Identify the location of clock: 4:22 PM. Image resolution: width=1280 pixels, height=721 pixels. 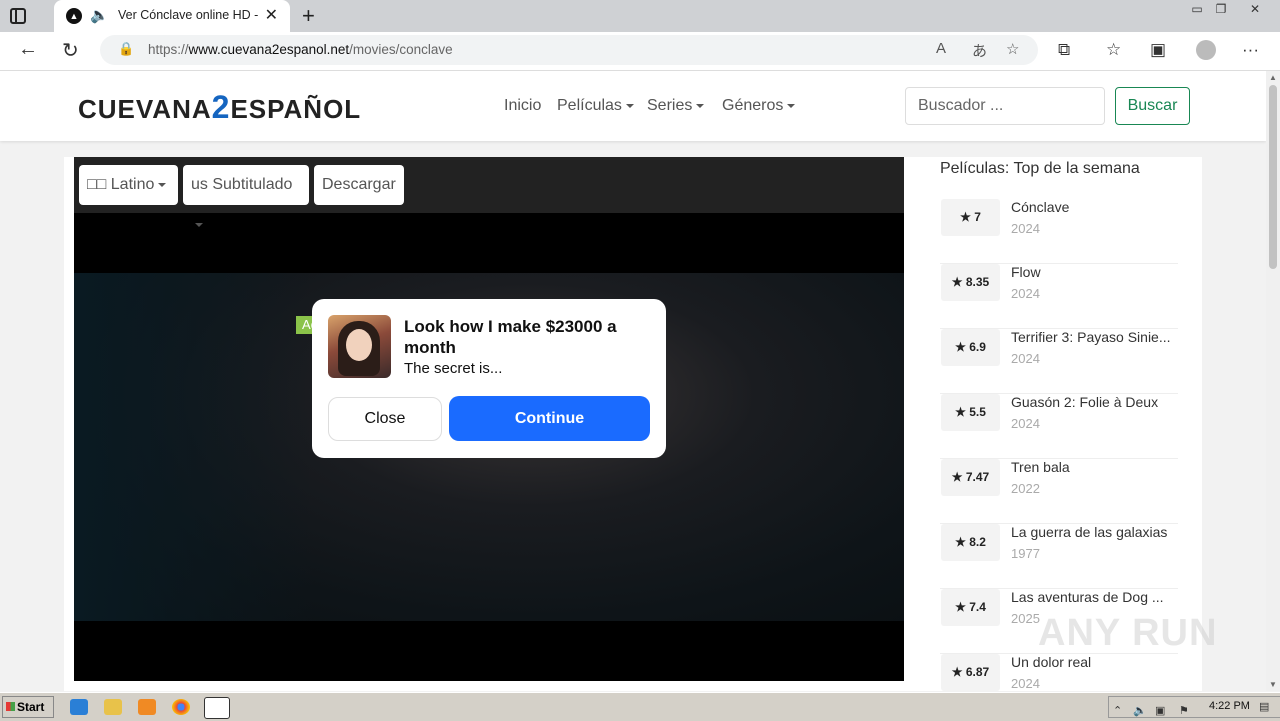
(1229, 706).